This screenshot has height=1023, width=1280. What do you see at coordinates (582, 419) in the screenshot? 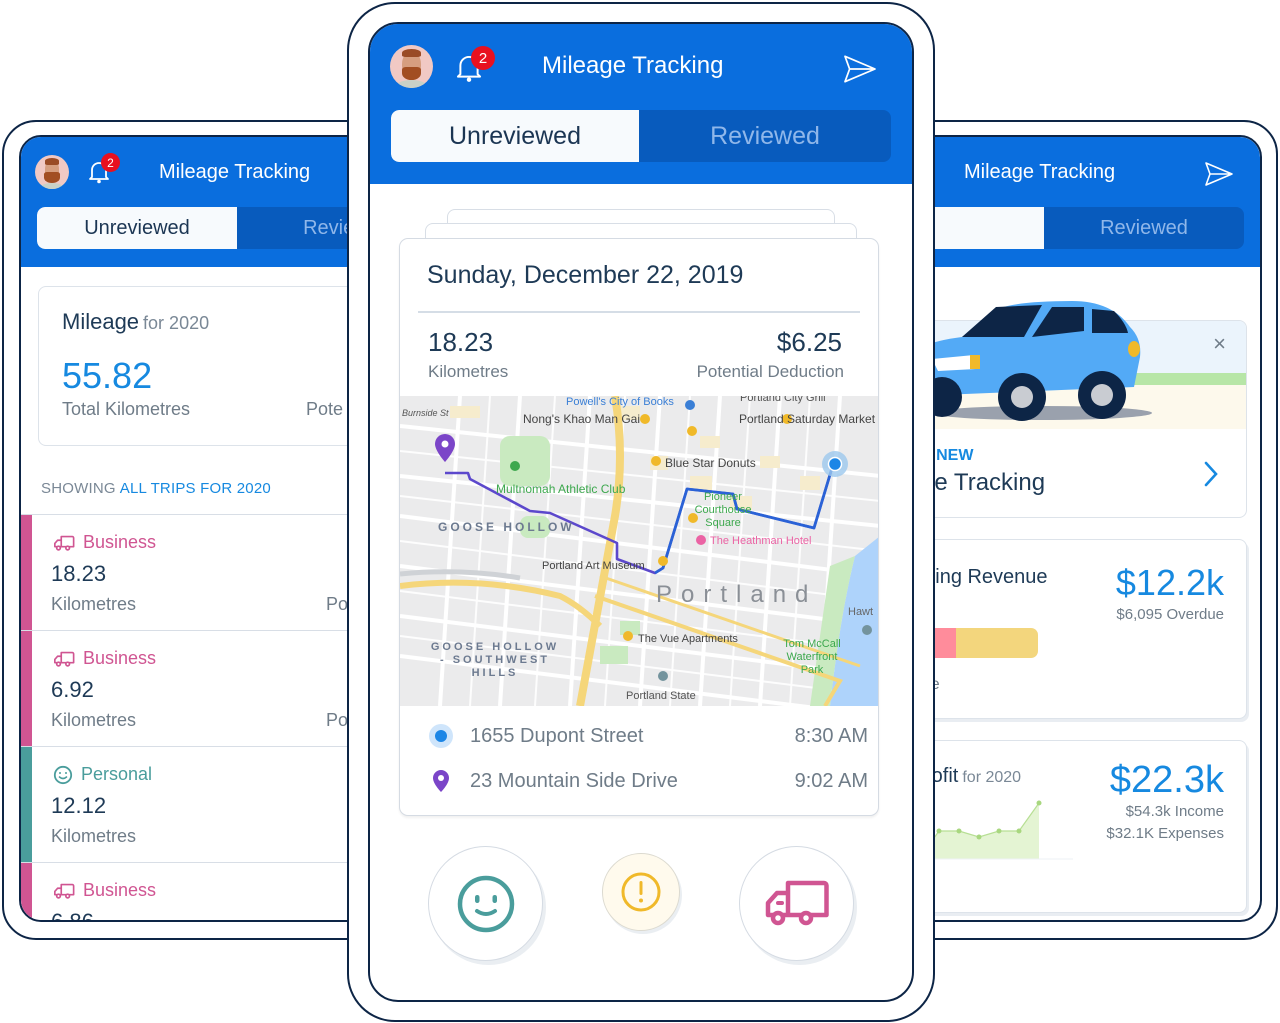
I see `map-label: Nong's Khao Man Gai` at bounding box center [582, 419].